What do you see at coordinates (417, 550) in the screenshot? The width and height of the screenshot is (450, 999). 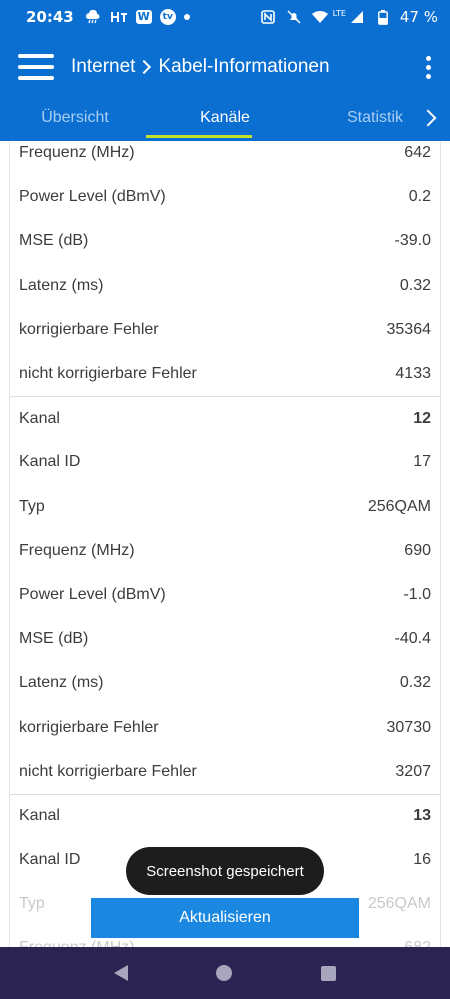 I see `row-value: 690` at bounding box center [417, 550].